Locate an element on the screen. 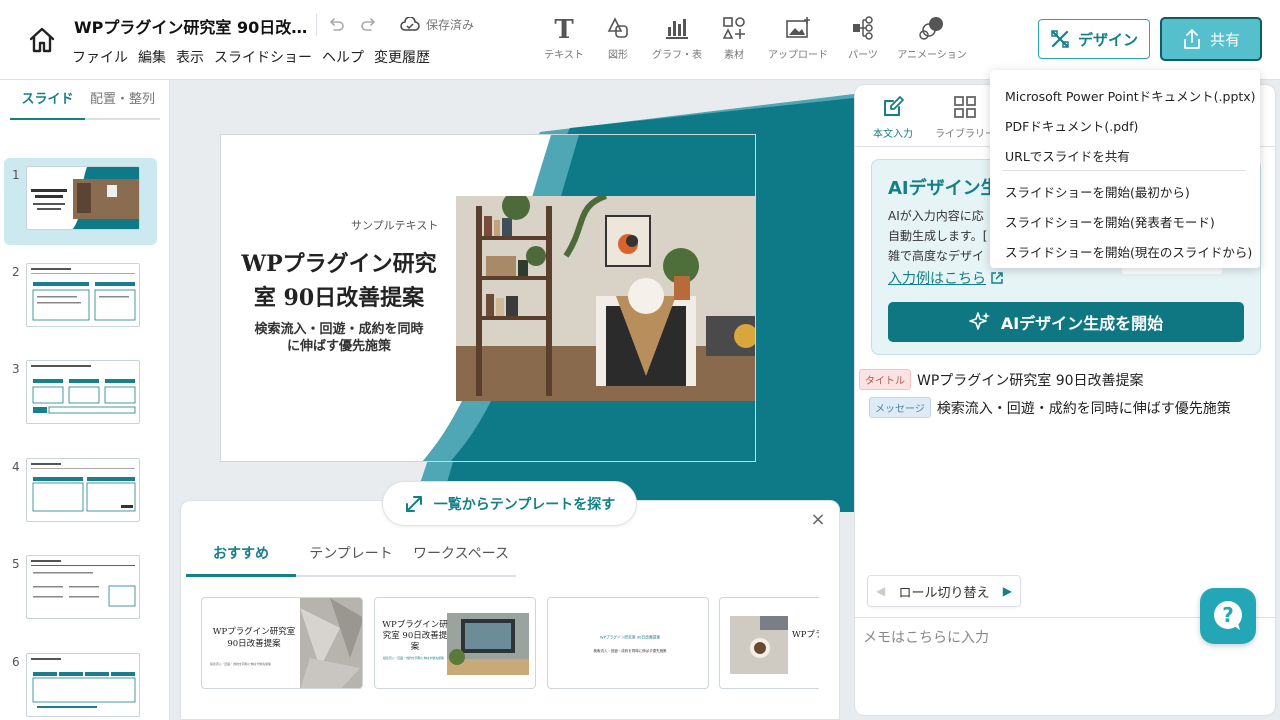  slides-panel-tabs: スライド 配置・整列 is located at coordinates (85, 105).